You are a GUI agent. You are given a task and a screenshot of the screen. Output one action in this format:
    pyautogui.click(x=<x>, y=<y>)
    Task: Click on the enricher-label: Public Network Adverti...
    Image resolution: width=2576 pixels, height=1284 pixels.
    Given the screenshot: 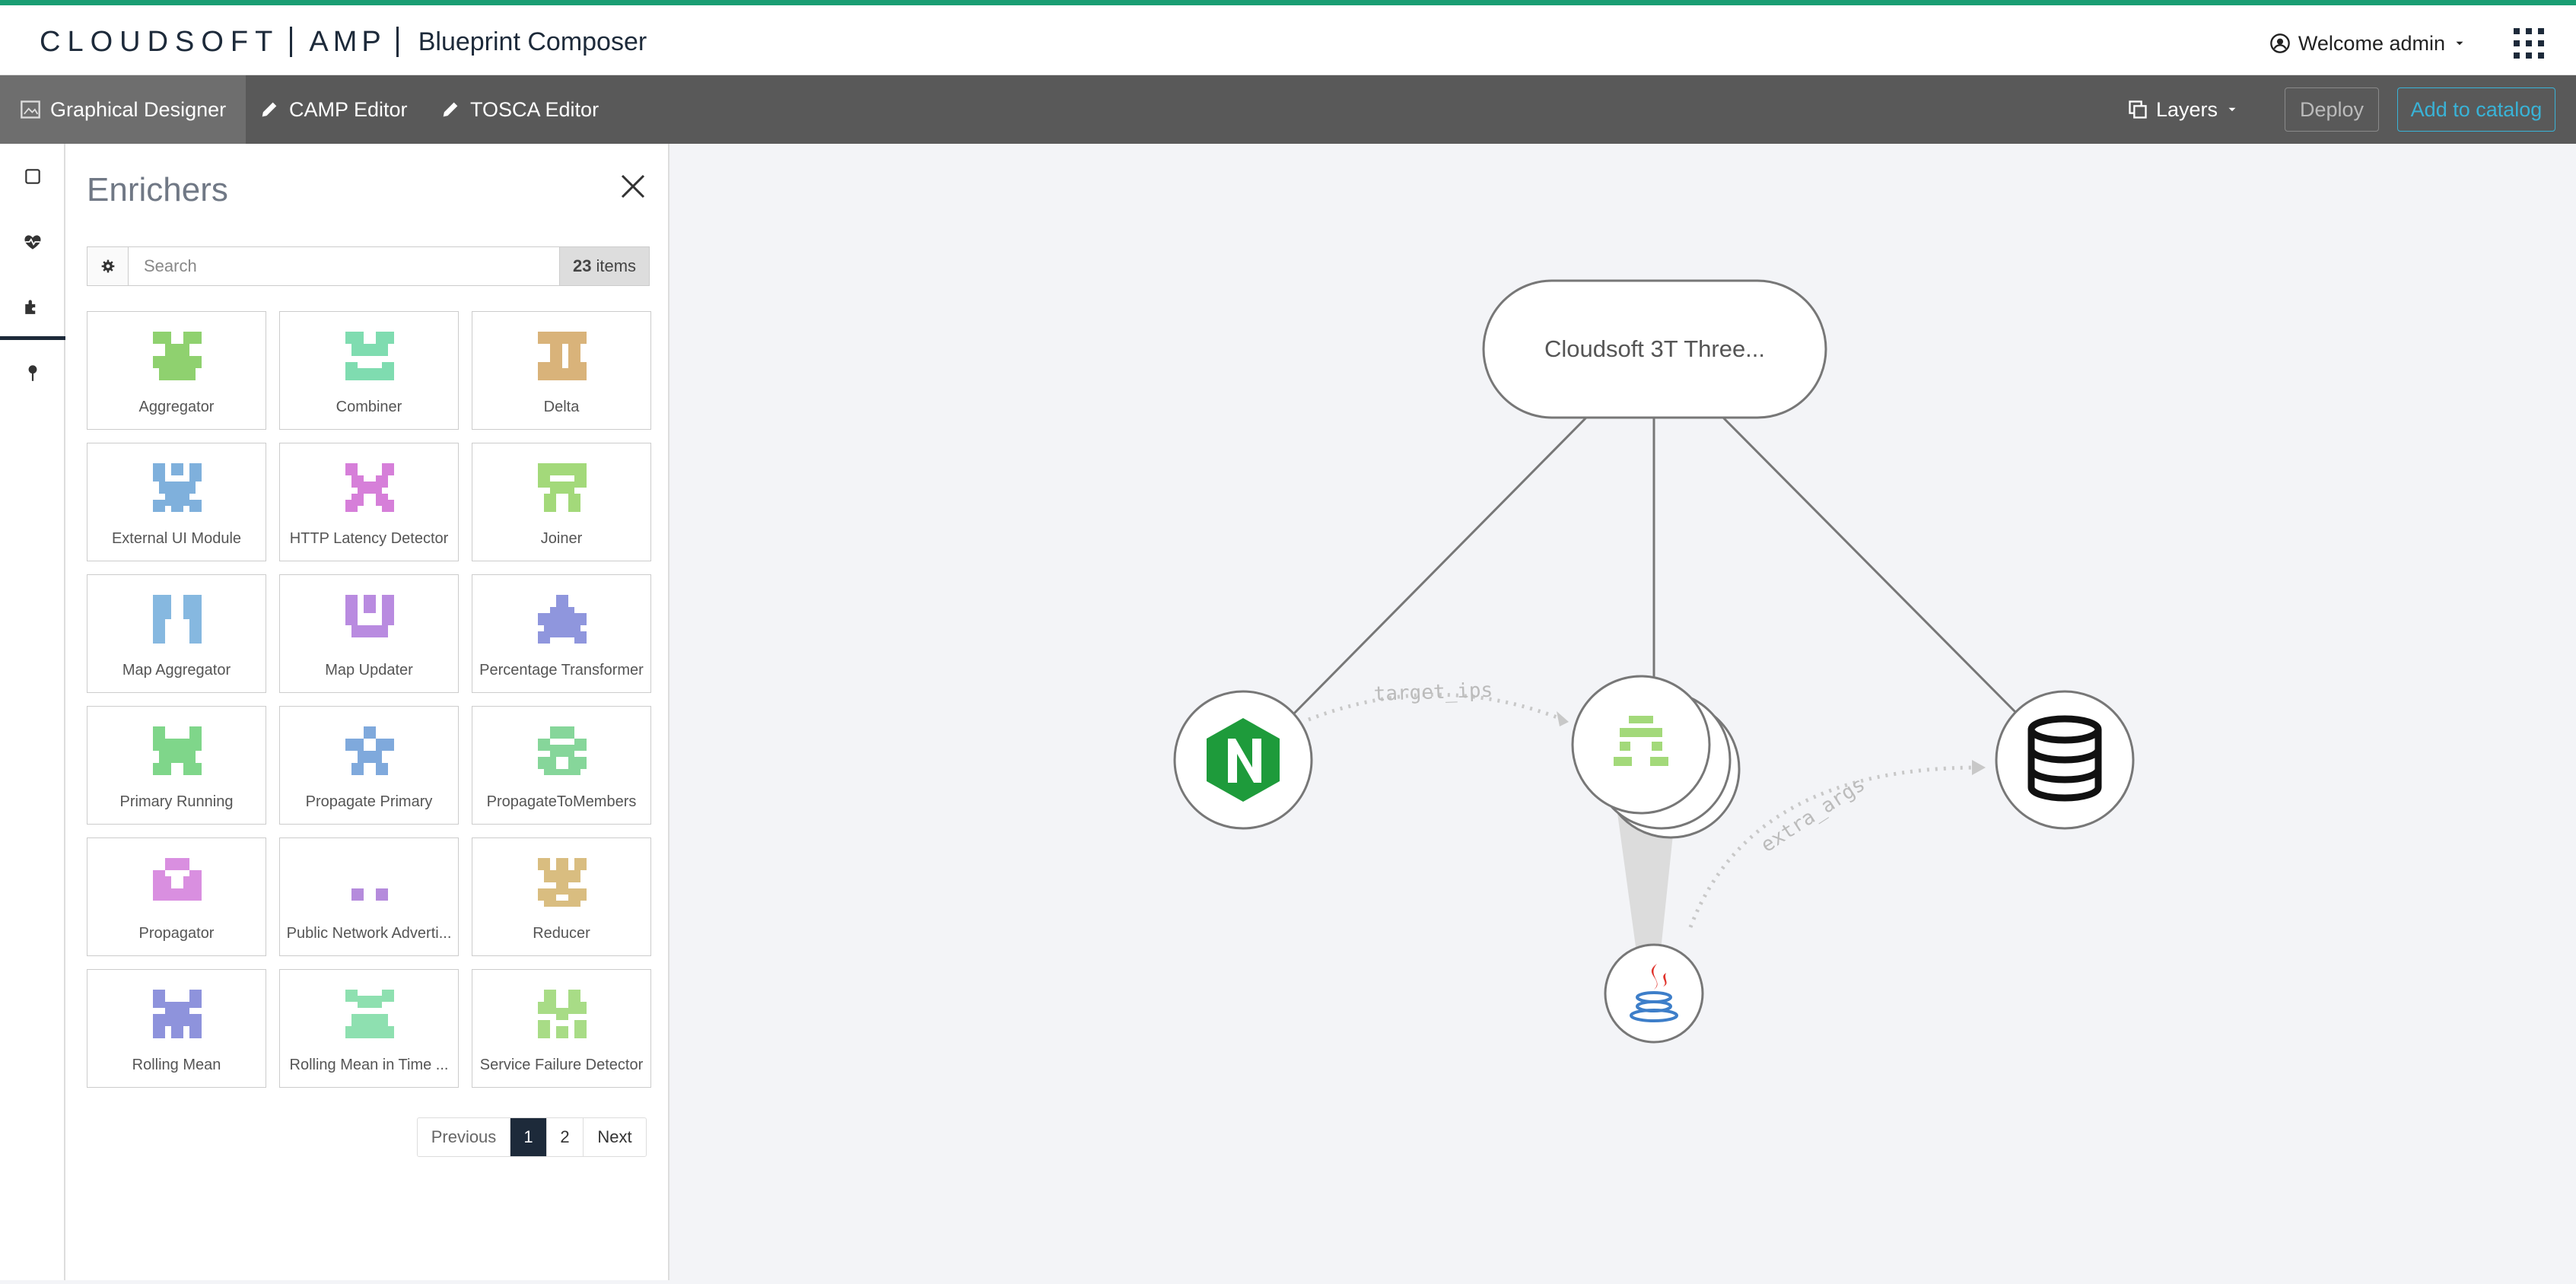 What is the action you would take?
    pyautogui.click(x=369, y=933)
    